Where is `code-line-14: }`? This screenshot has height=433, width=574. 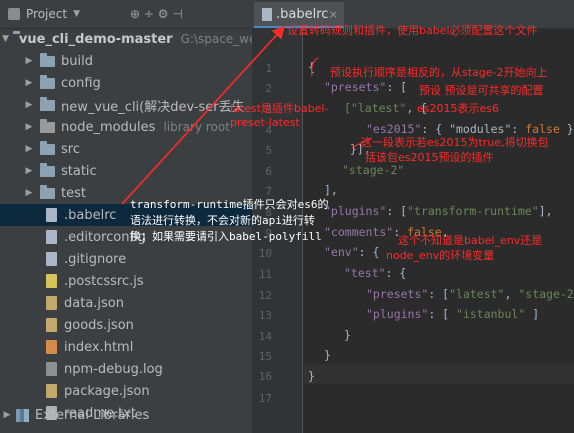 code-line-14: } is located at coordinates (347, 335).